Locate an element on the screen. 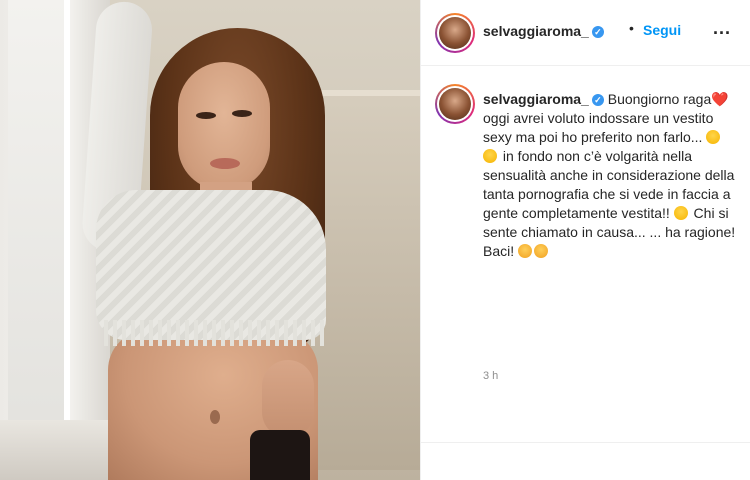  photo-face is located at coordinates (224, 126).